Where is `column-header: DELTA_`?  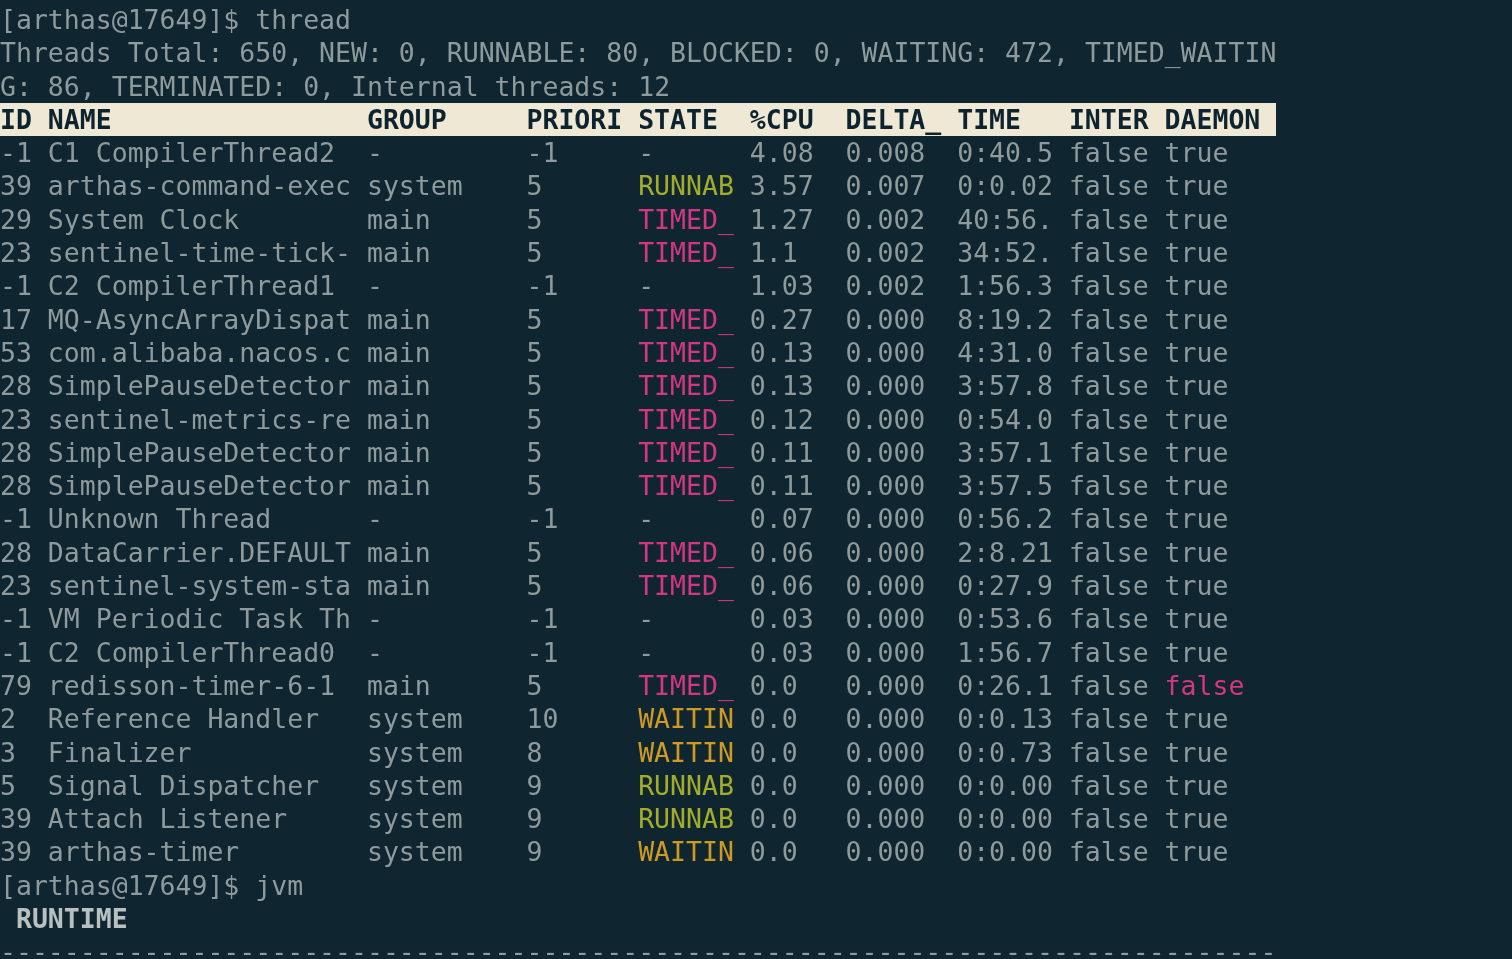 column-header: DELTA_ is located at coordinates (893, 119).